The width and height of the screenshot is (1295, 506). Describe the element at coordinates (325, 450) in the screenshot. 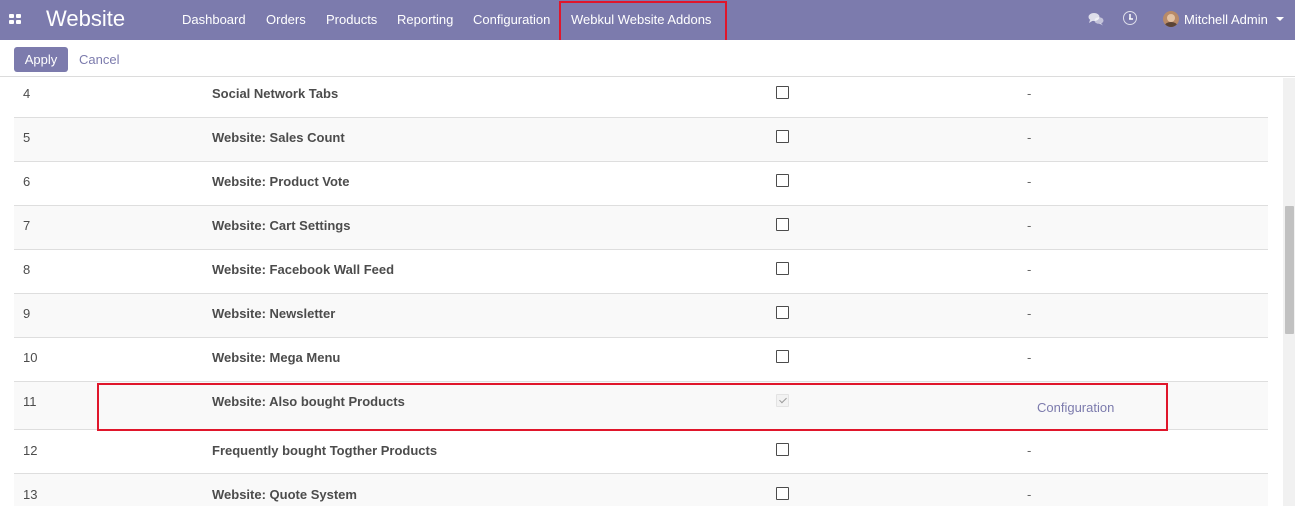

I see `addon-name: Frequently bought Togther Products` at that location.